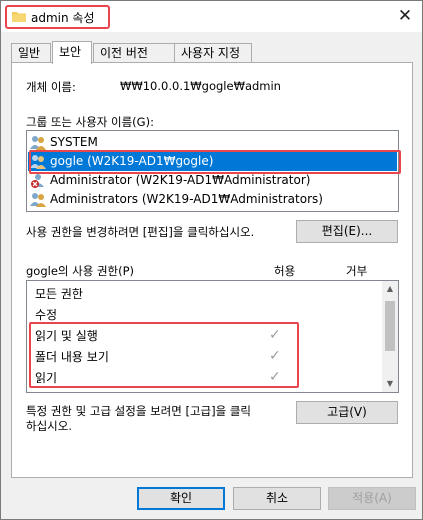 Image resolution: width=423 pixels, height=520 pixels. I want to click on title-bar: admin 속성 ✕, so click(211, 16).